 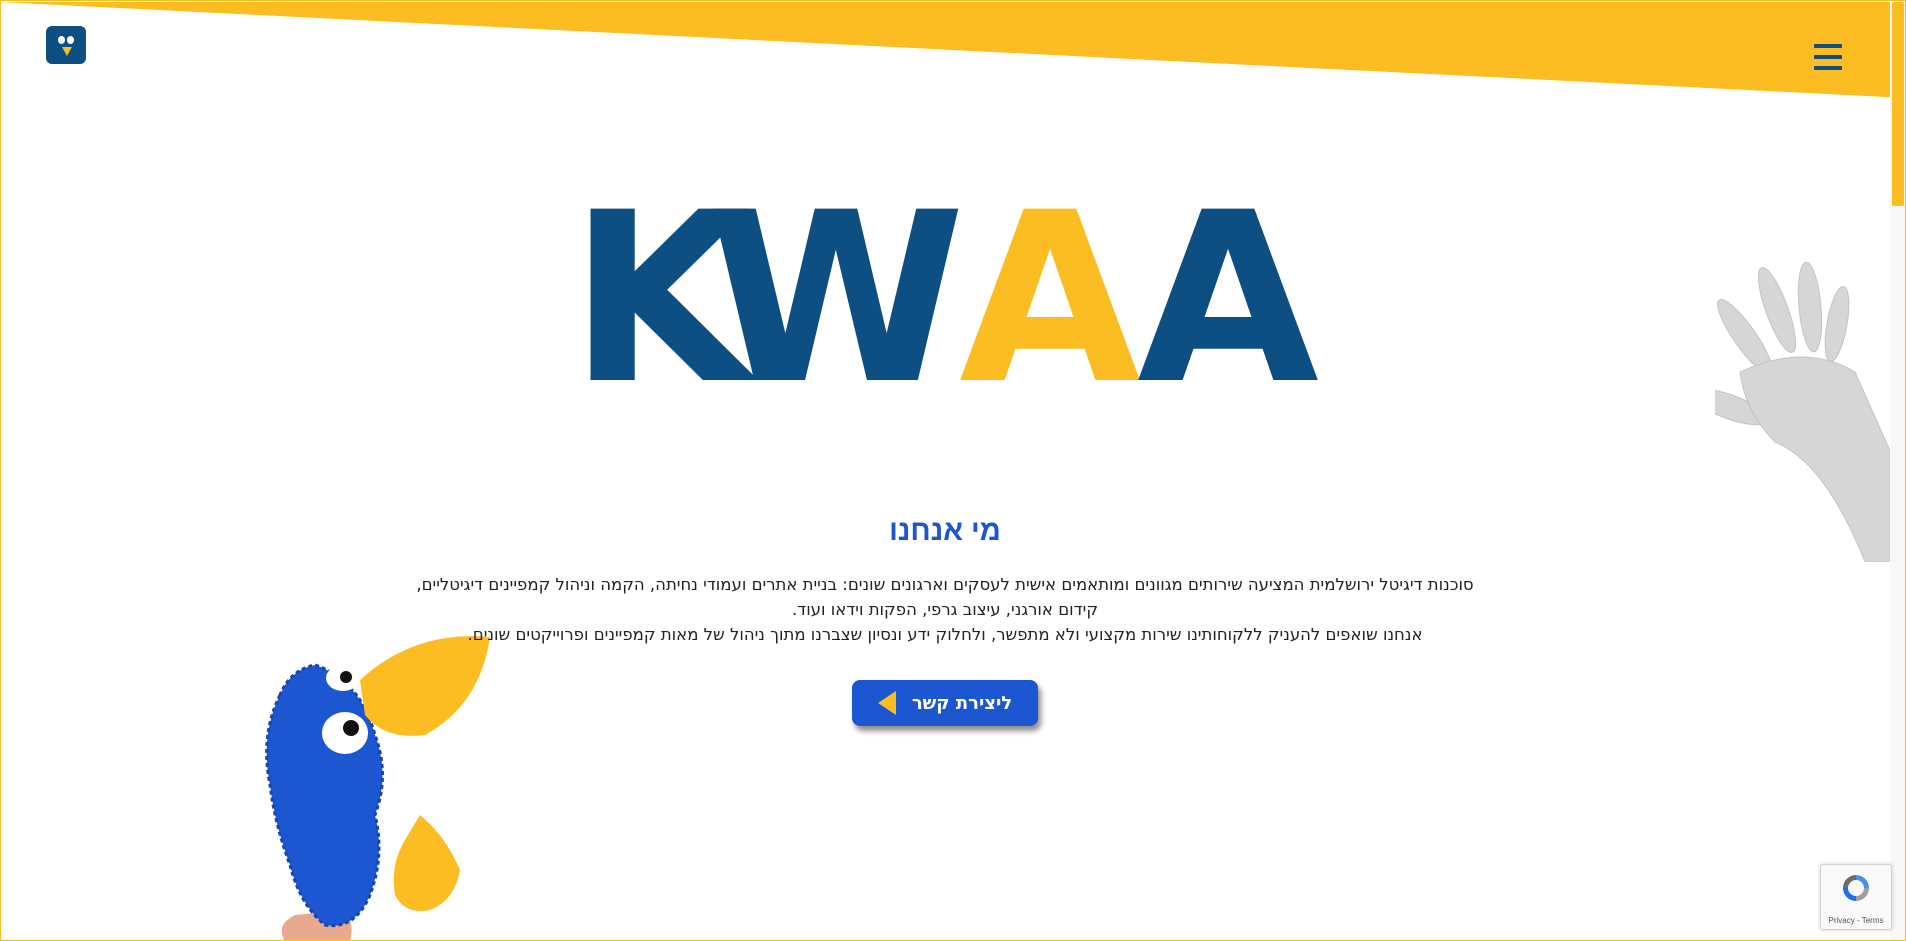 What do you see at coordinates (377, 788) in the screenshot?
I see `parrot-puppet-illustration` at bounding box center [377, 788].